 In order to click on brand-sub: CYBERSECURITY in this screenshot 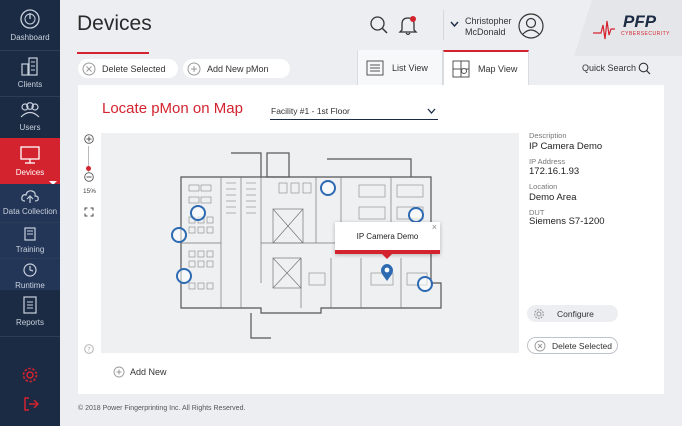, I will do `click(646, 34)`.